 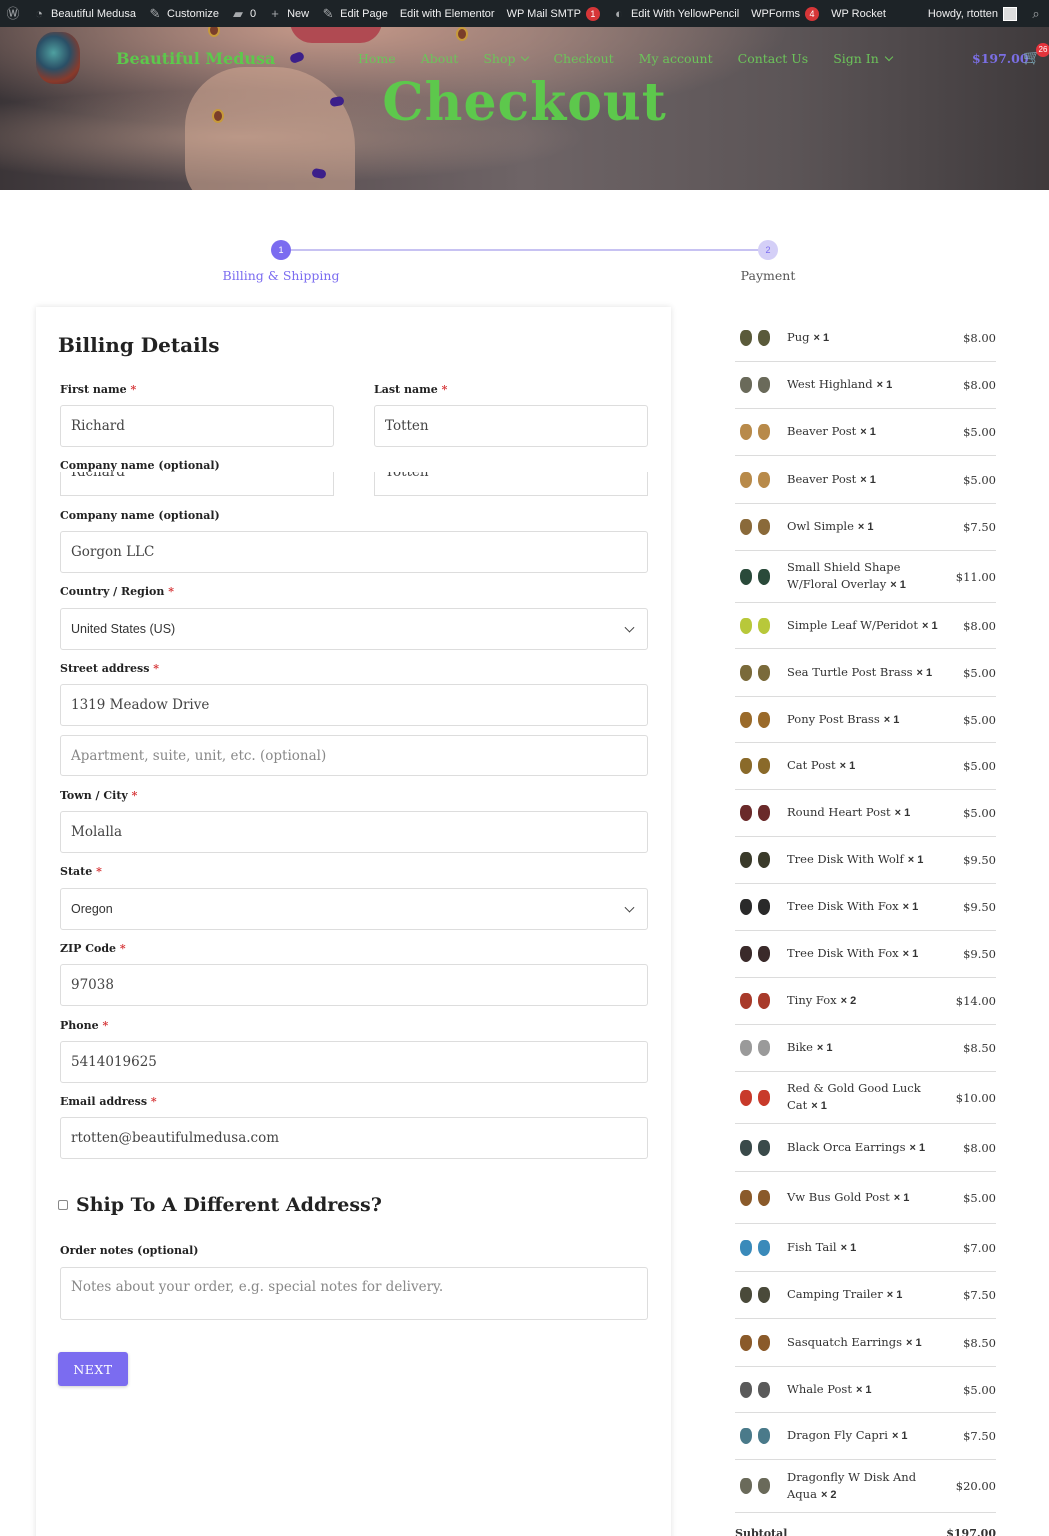 I want to click on first-name-label: First name *, so click(x=98, y=389).